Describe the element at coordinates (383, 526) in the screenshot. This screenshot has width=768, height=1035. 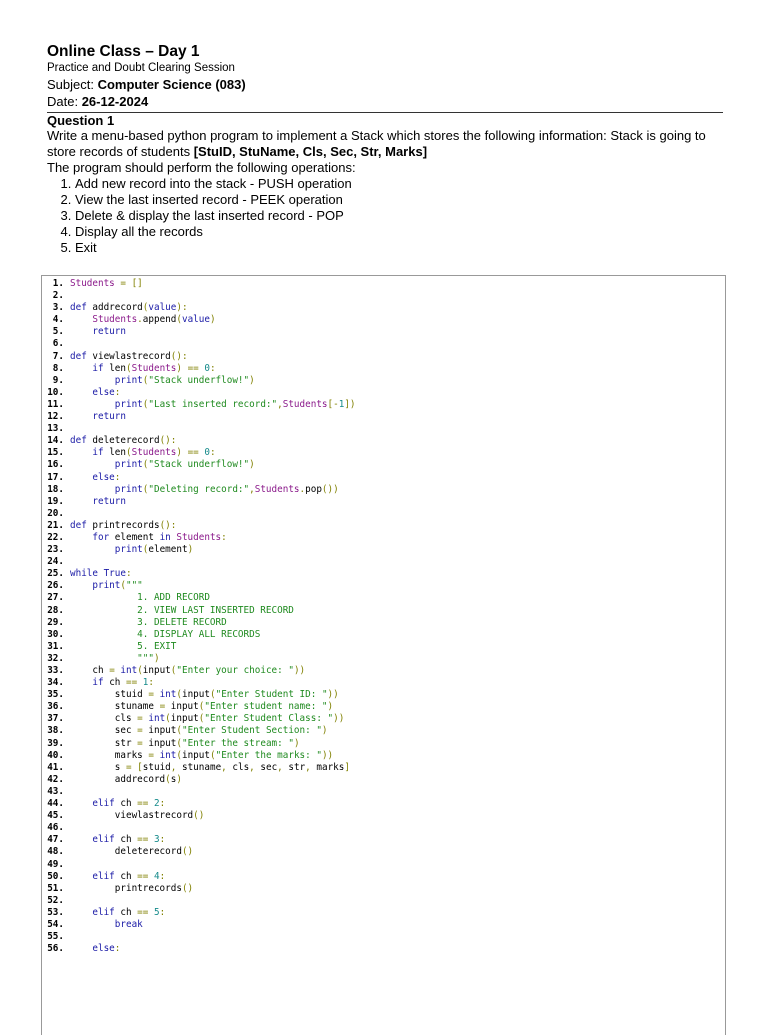
I see `code-line: 21. def printrecords():` at that location.